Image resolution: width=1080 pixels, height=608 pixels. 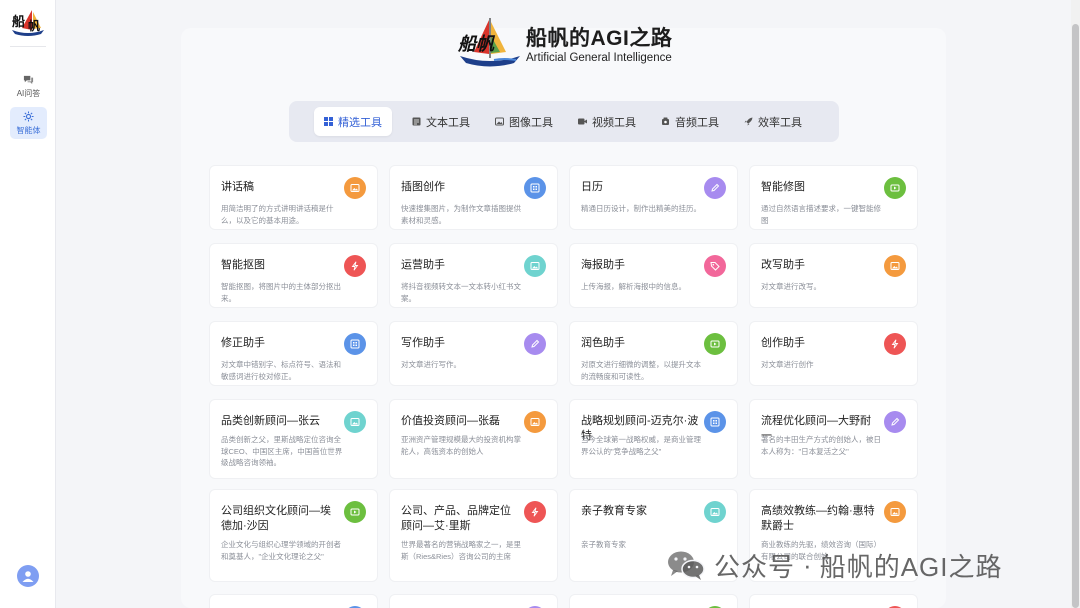 I want to click on brand-logo-icon: 船帆, so click(x=488, y=42).